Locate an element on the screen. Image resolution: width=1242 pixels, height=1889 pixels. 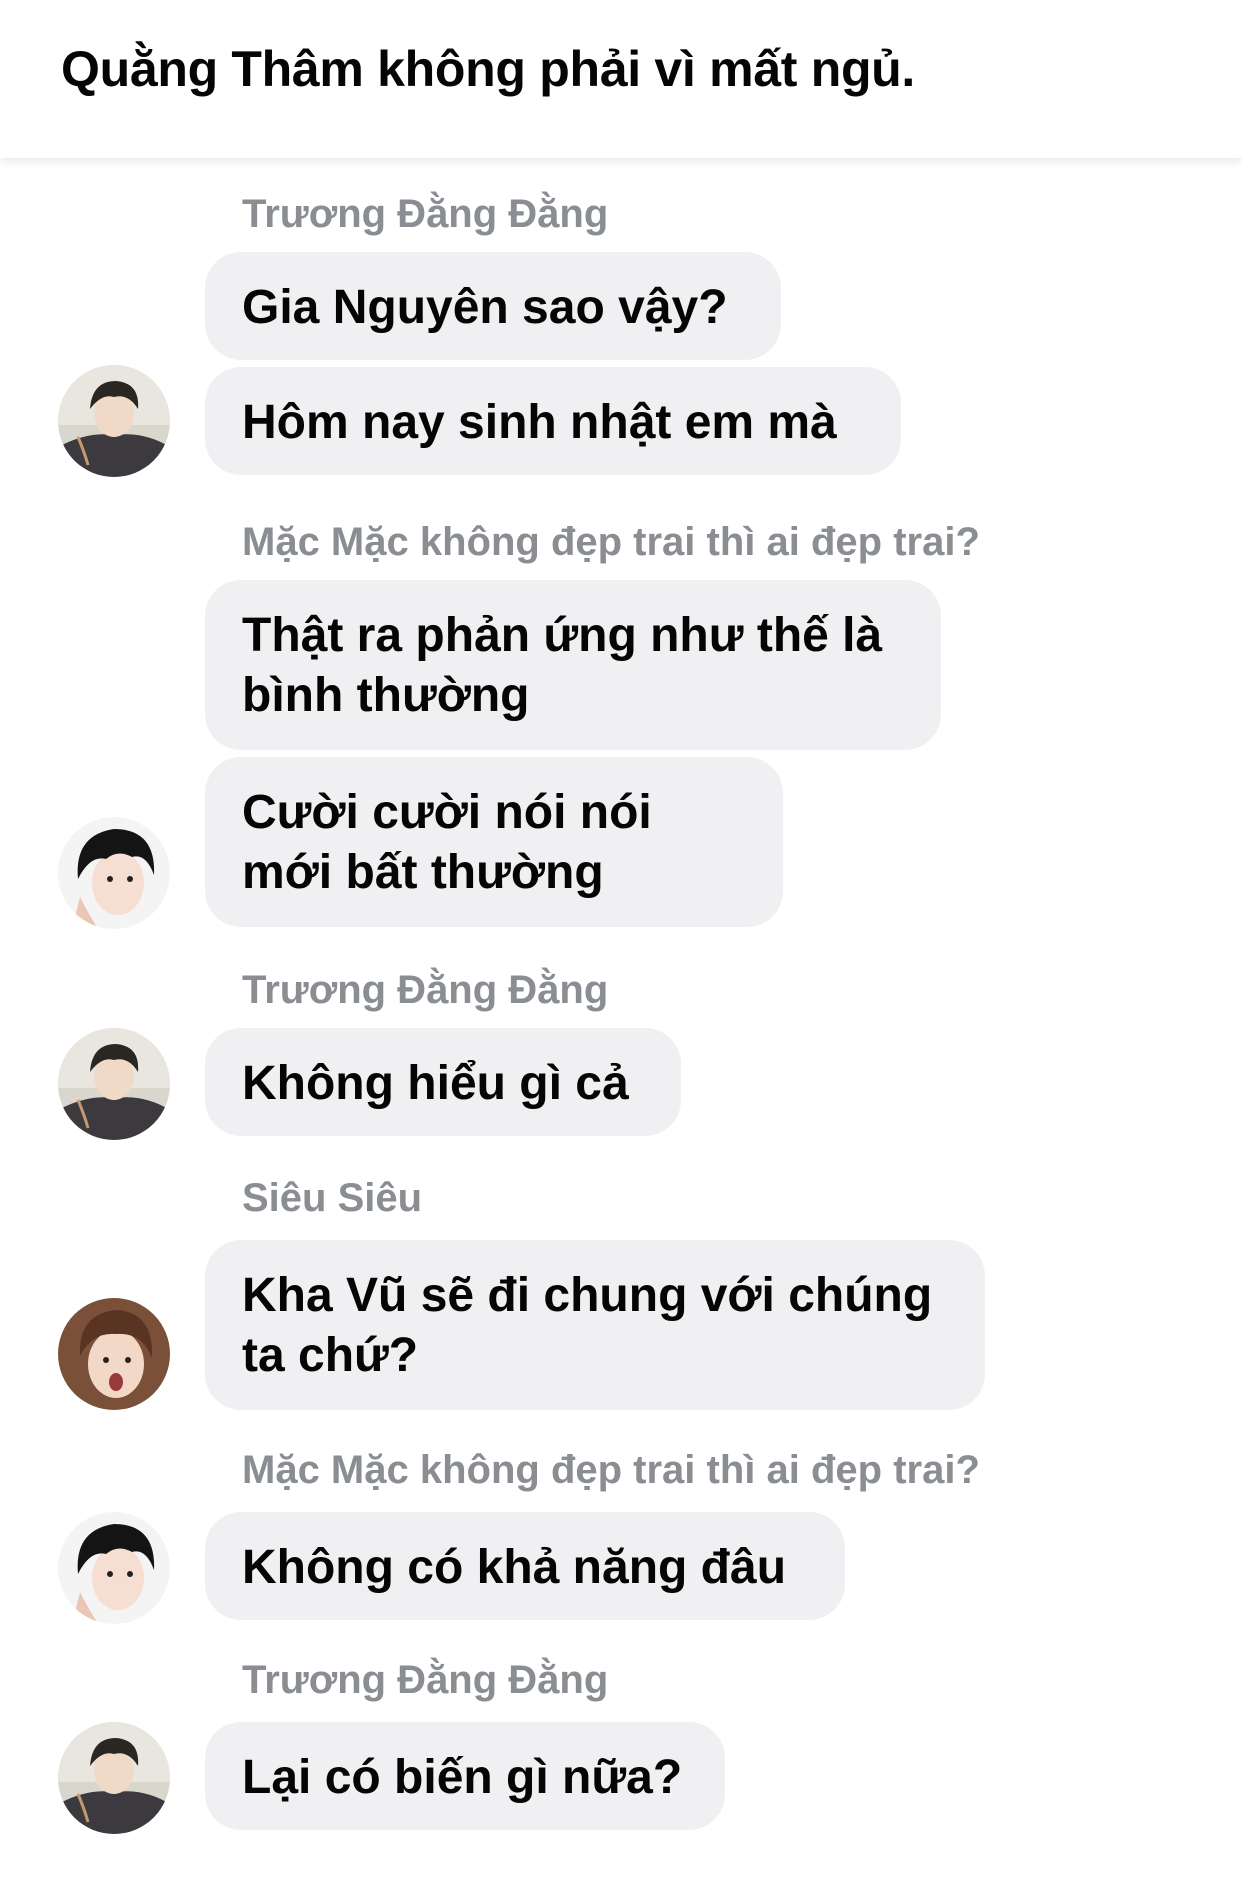
message-bubble: Không hiểu gì cả is located at coordinates (443, 1082).